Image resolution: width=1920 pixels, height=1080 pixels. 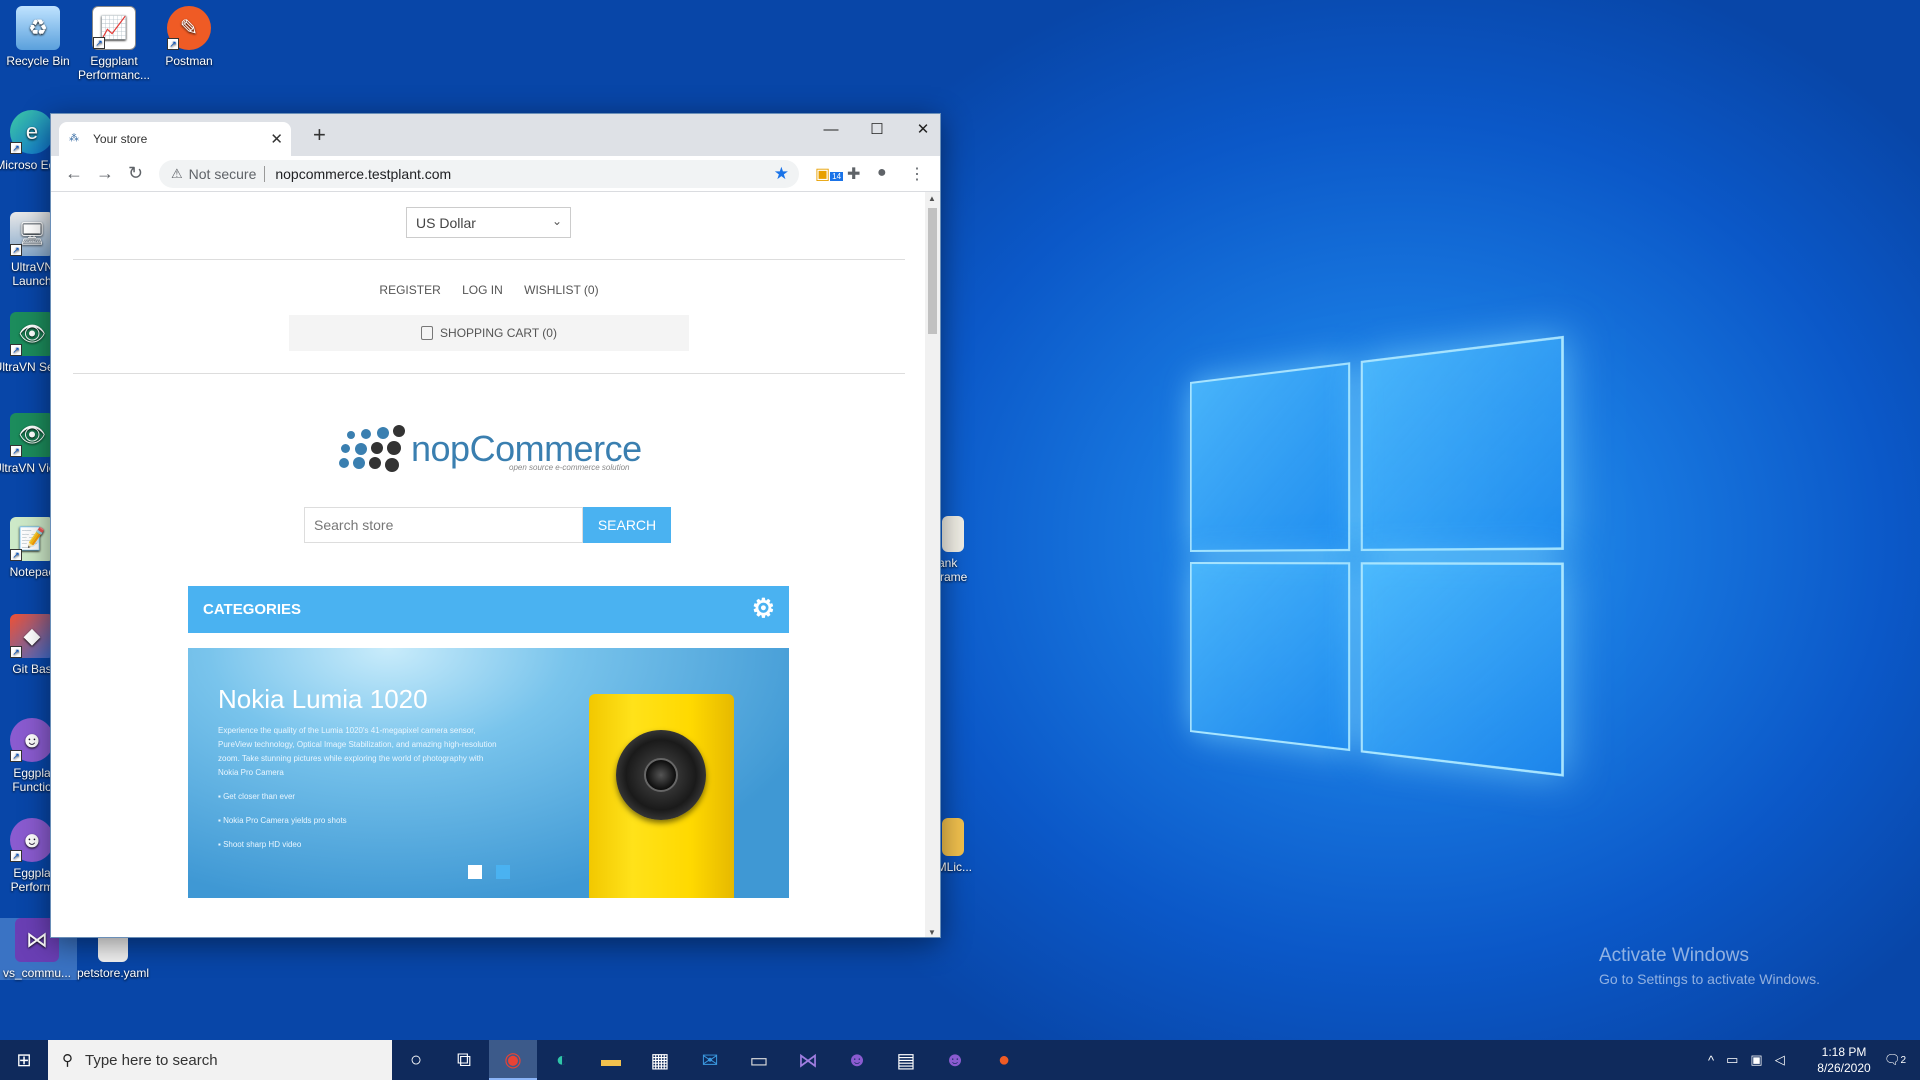 What do you see at coordinates (498, 333) in the screenshot?
I see `cart-label: SHOPPING CART (0)` at bounding box center [498, 333].